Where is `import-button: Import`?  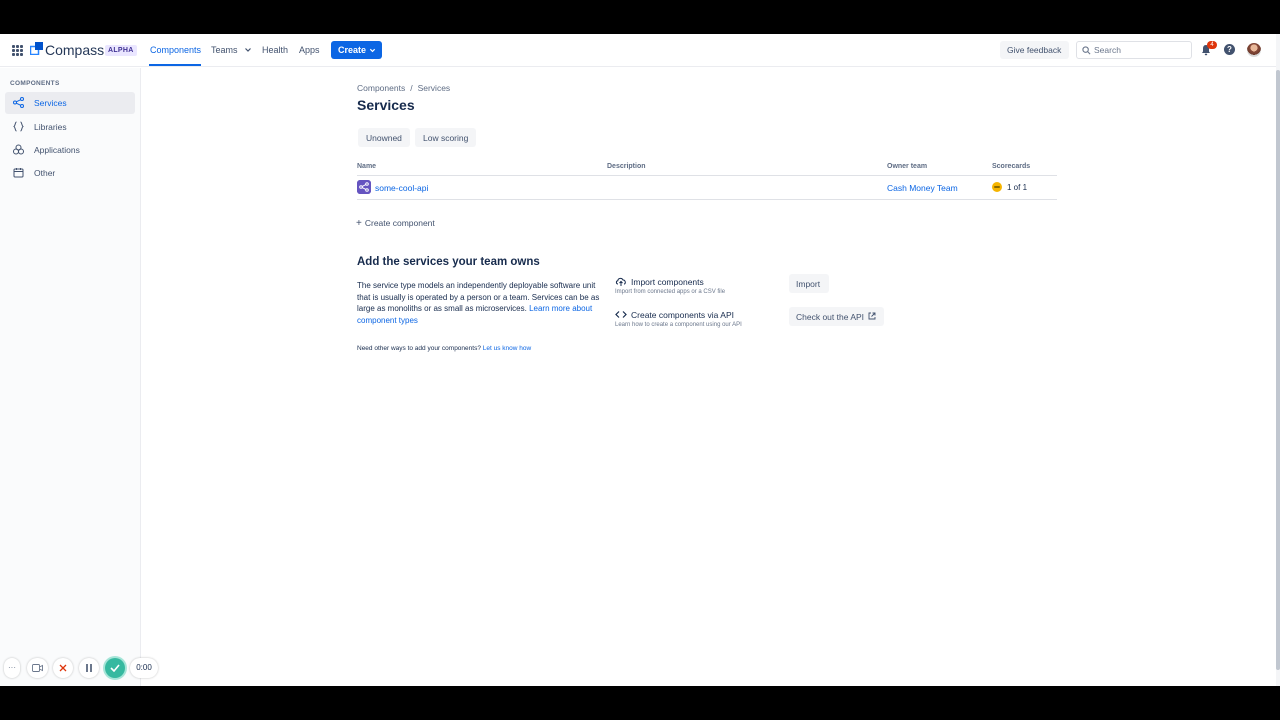
import-button: Import is located at coordinates (809, 283).